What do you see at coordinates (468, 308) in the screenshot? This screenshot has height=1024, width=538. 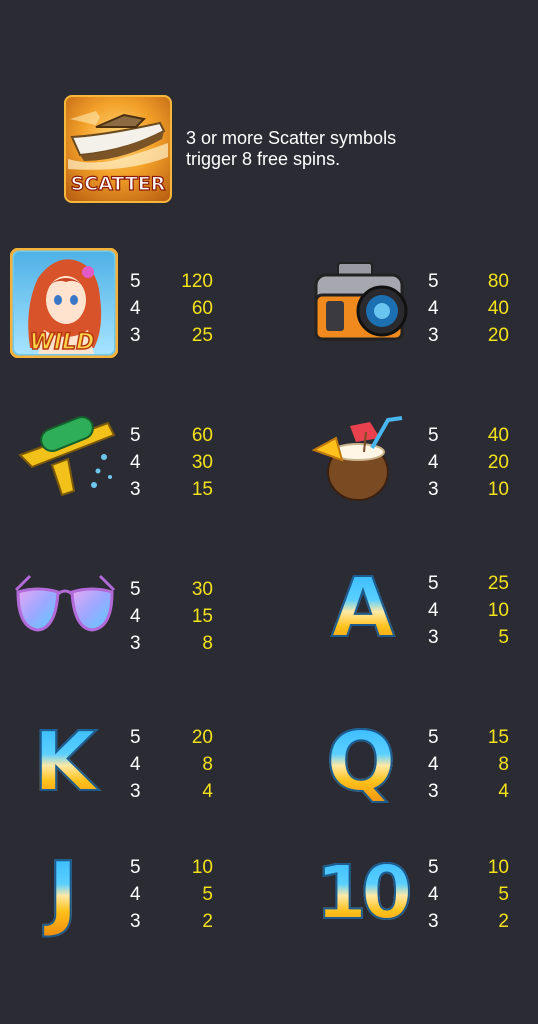 I see `paytable-camera: 5 80 4 40 3 20` at bounding box center [468, 308].